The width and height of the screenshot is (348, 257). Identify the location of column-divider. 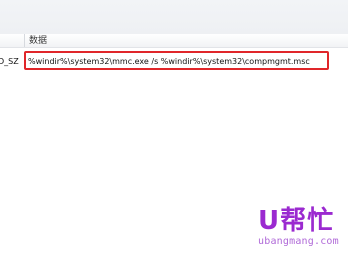
(24, 40).